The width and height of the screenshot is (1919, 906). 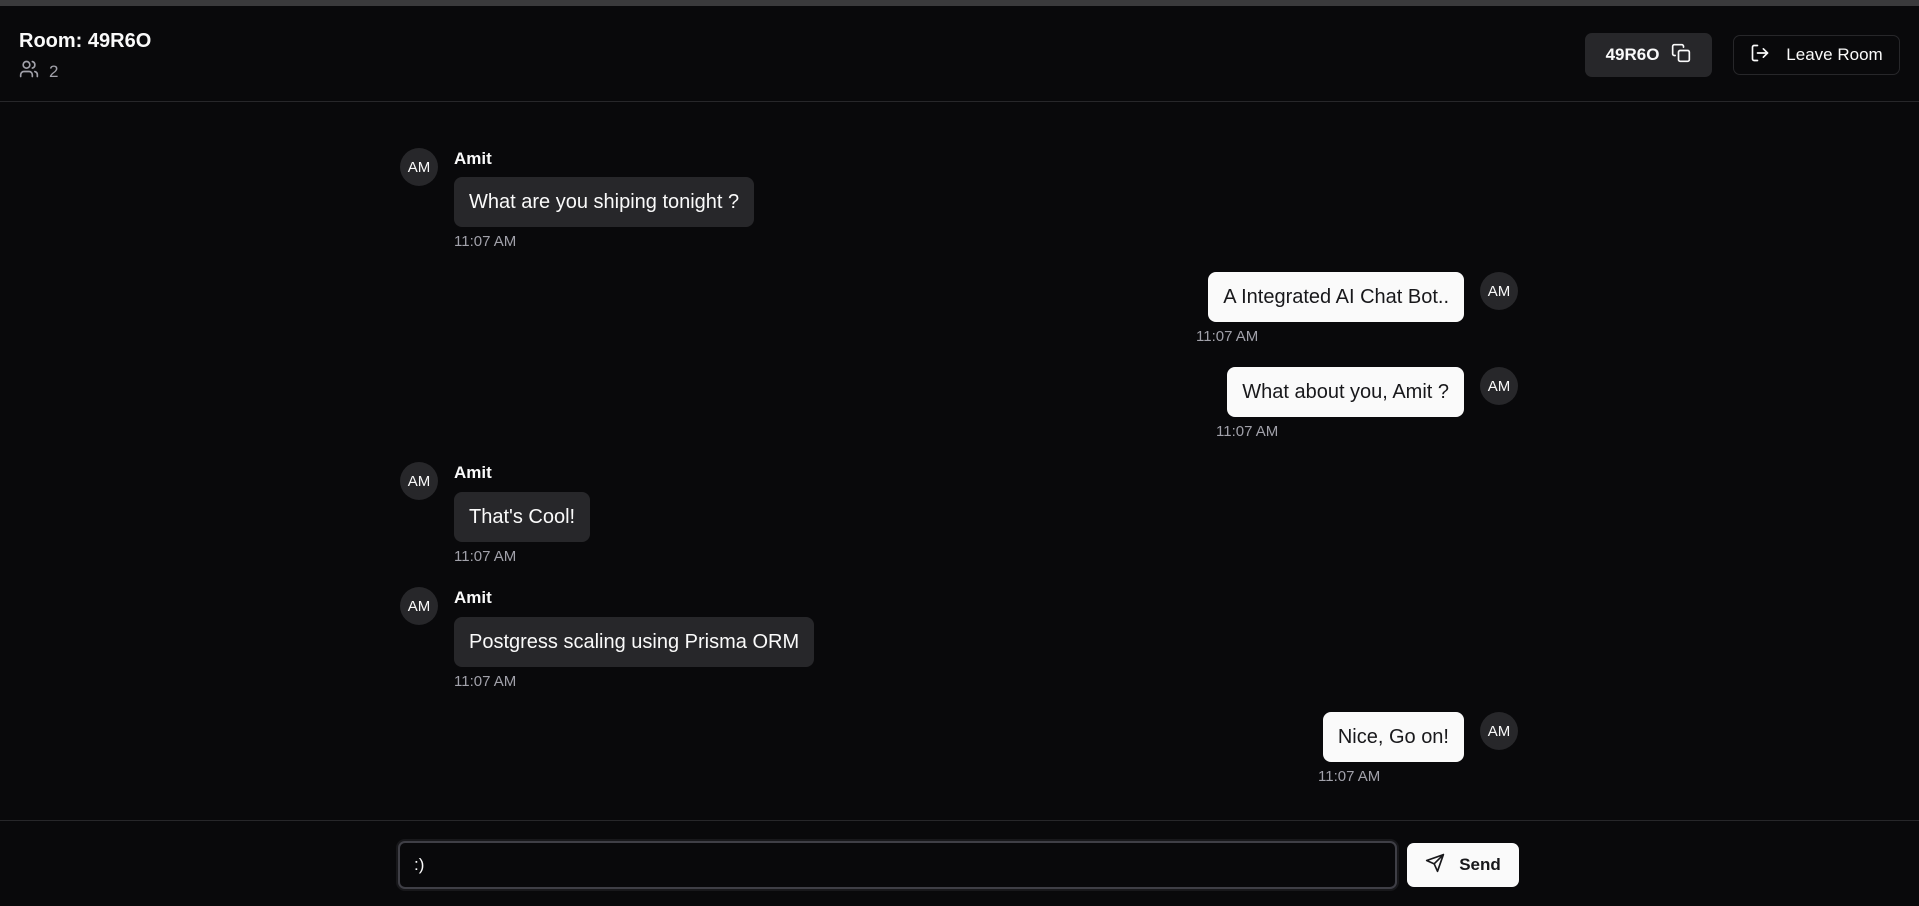 What do you see at coordinates (897, 865) in the screenshot?
I see `message-input` at bounding box center [897, 865].